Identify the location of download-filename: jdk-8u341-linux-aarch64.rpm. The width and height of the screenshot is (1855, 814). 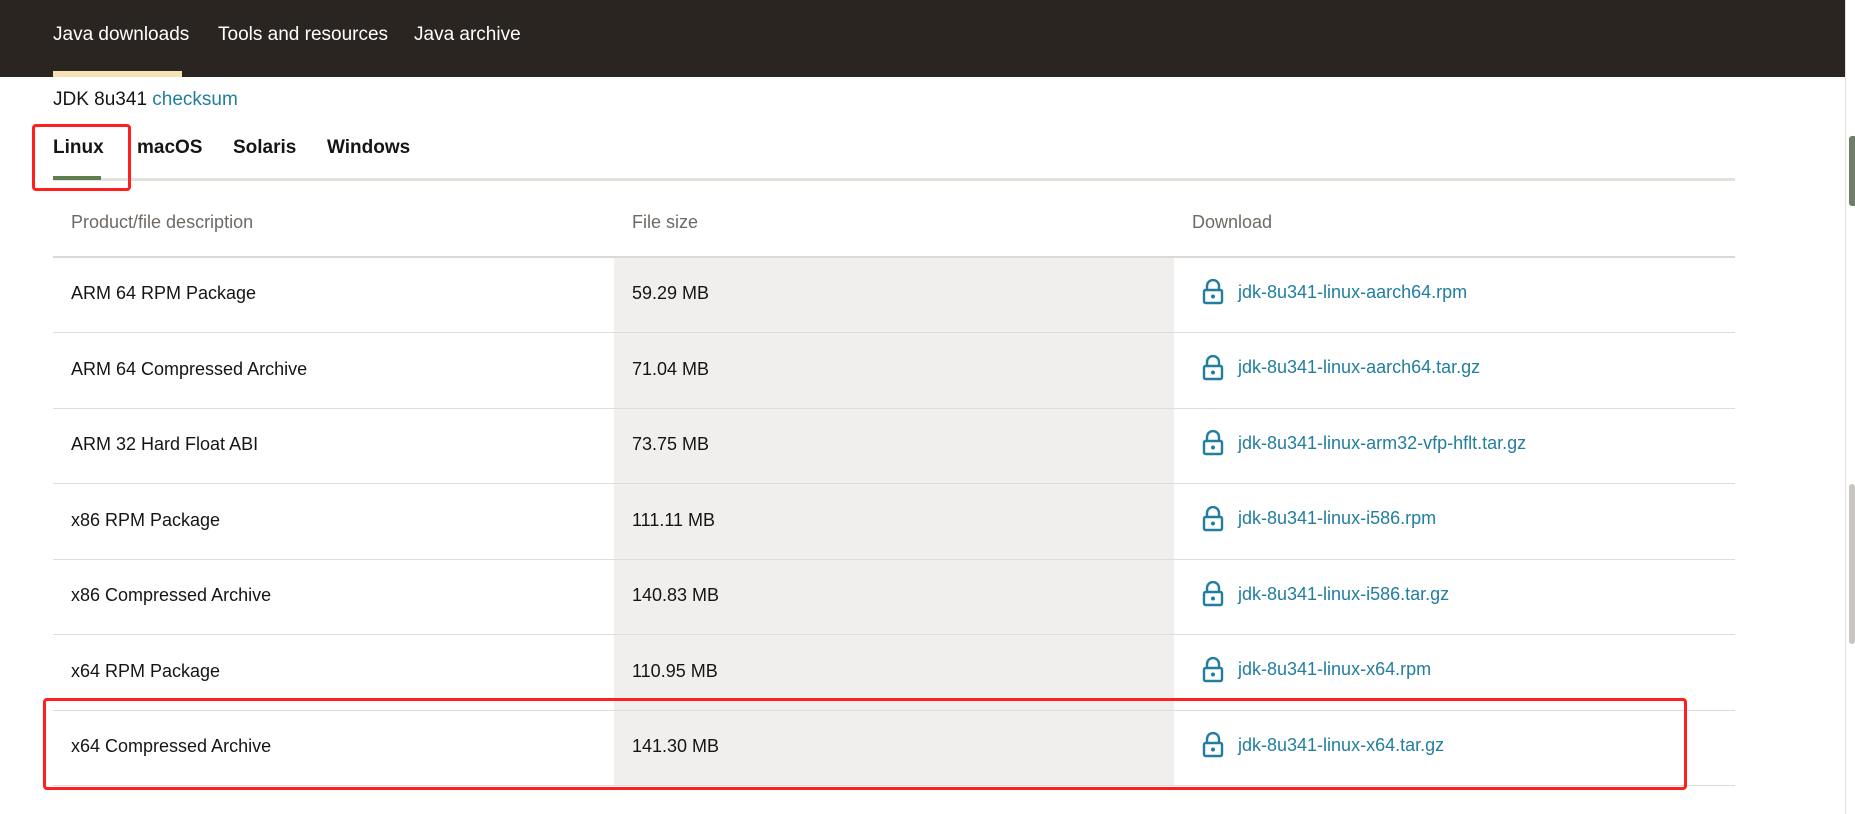
(1353, 291).